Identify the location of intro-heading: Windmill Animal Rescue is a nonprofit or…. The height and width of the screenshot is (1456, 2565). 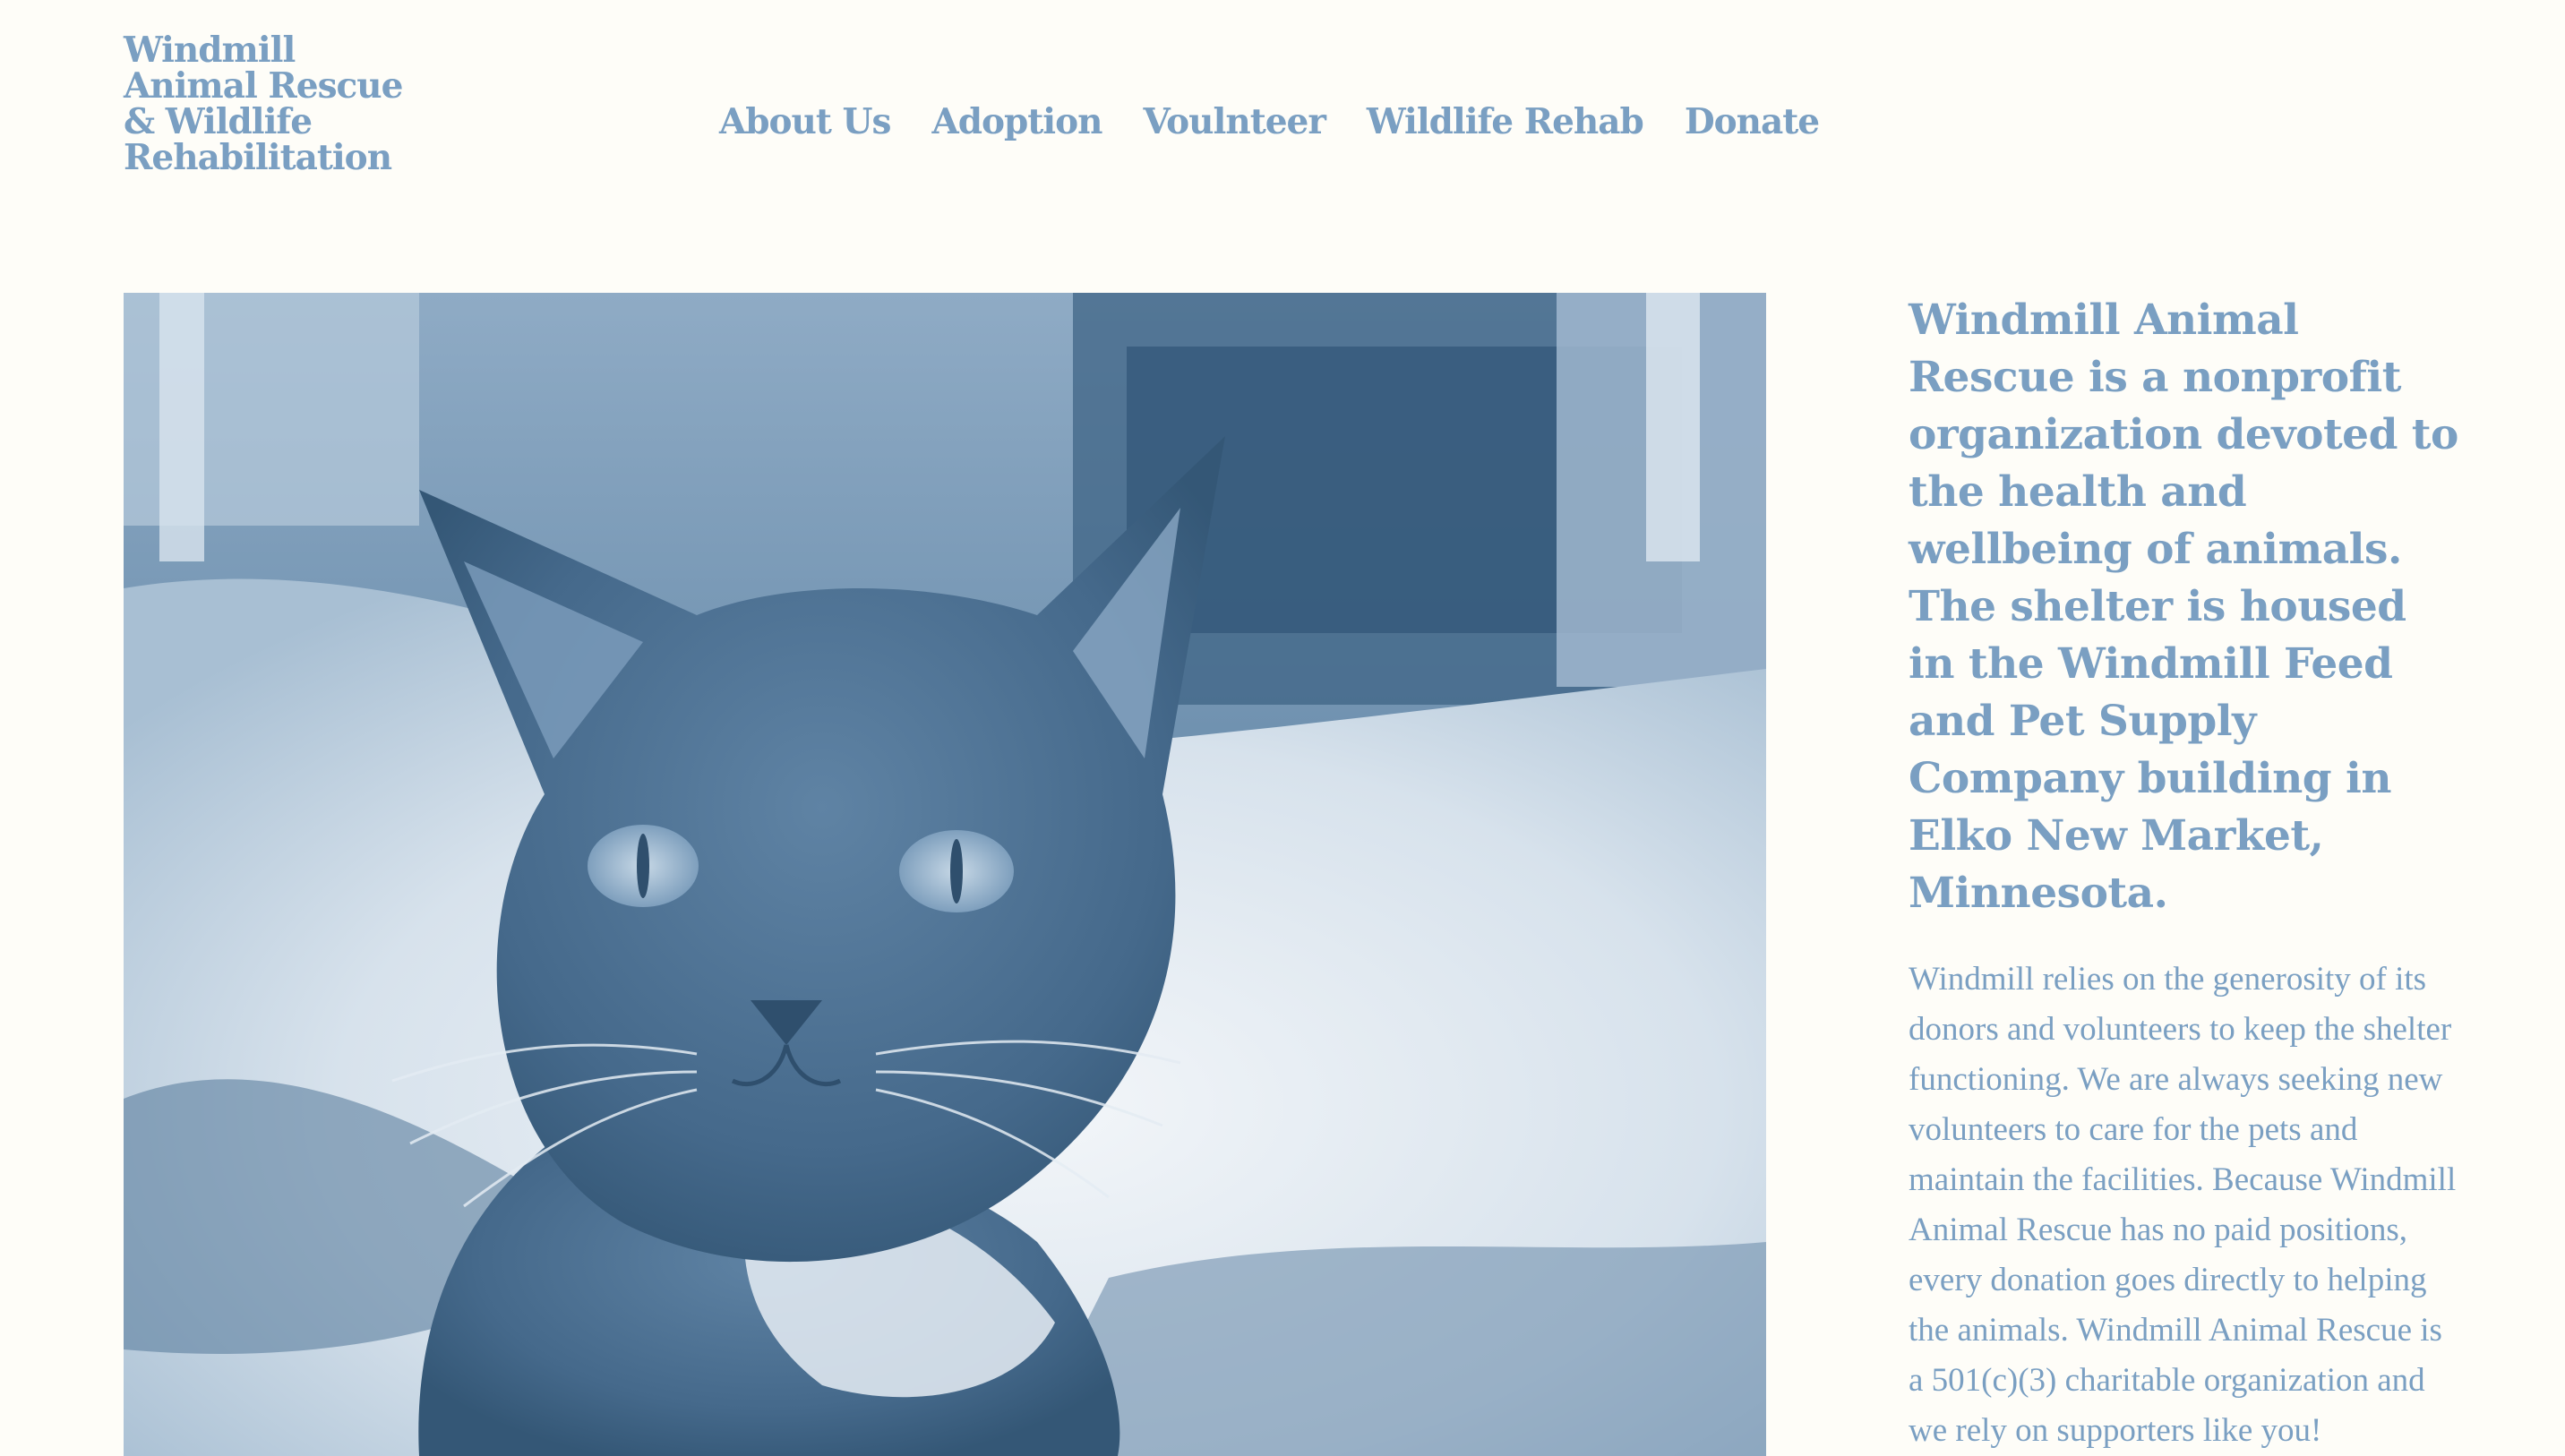
(2183, 606).